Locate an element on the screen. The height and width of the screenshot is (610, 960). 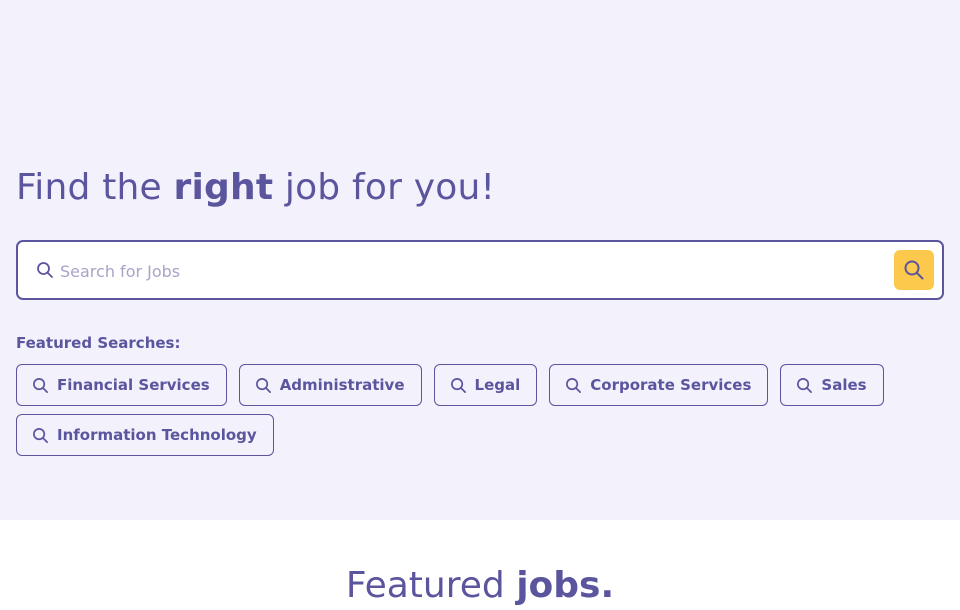
headline-end: job for you! is located at coordinates (384, 187).